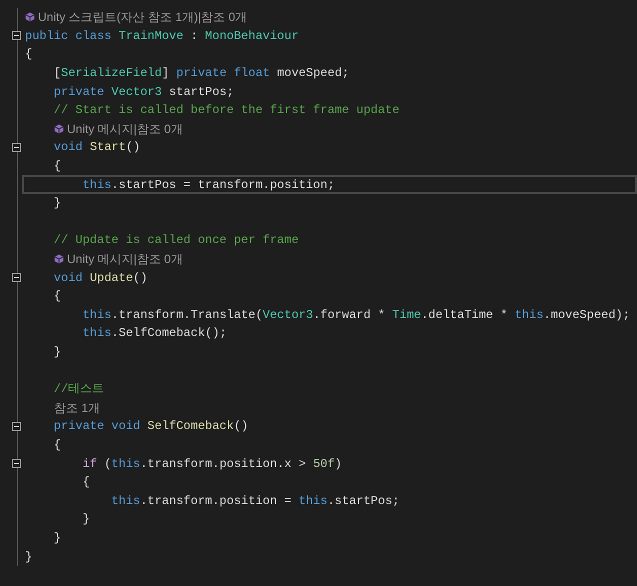 This screenshot has height=586, width=637. I want to click on code-line: this.SelfComeback();, so click(155, 333).